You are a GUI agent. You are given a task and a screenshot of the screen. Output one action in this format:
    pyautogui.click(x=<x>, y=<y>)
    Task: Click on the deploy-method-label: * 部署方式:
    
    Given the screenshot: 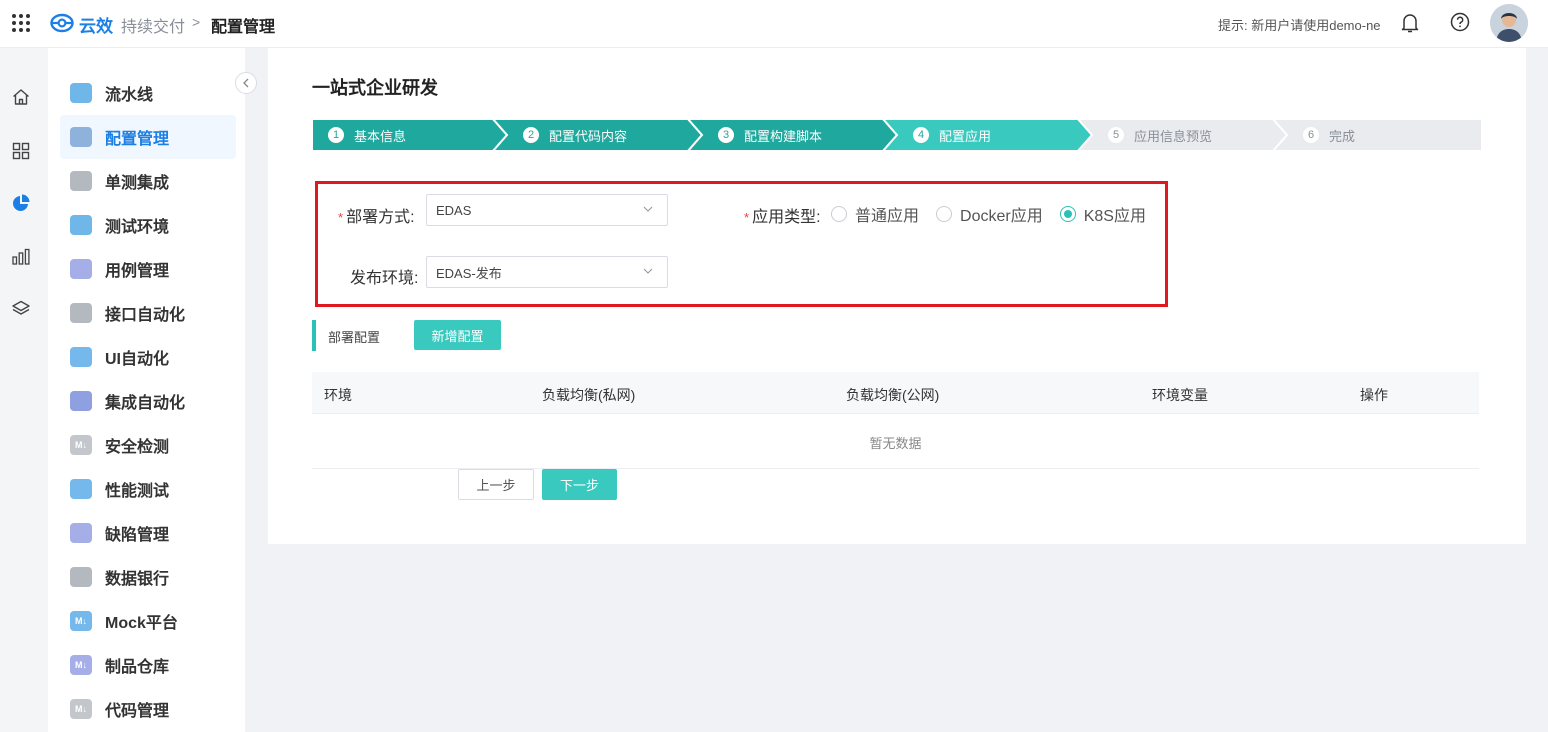 What is the action you would take?
    pyautogui.click(x=376, y=217)
    